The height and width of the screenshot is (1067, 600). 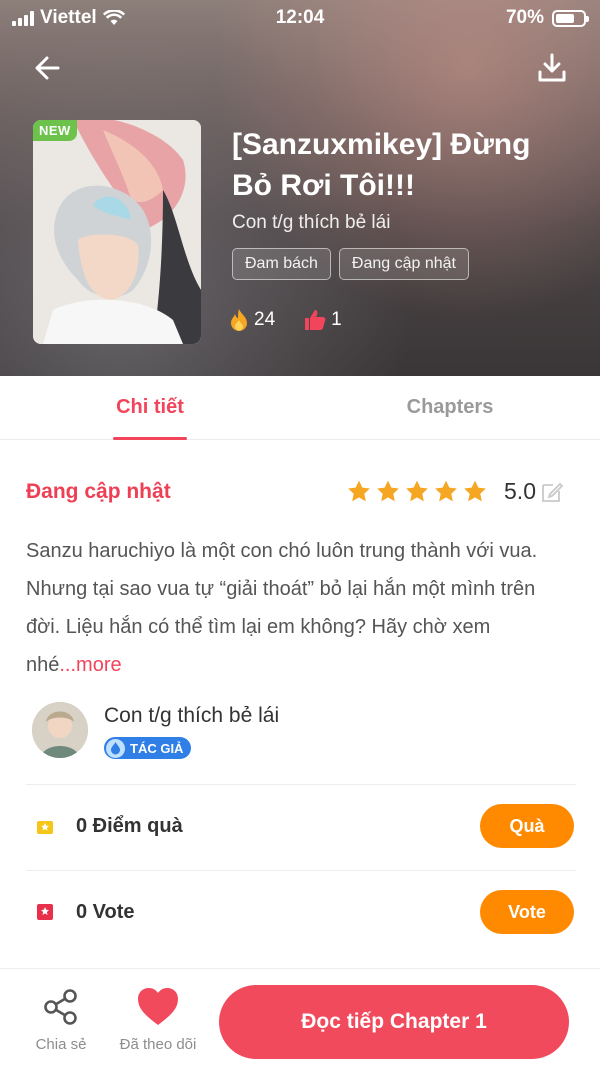 I want to click on rating-value: 5.0, so click(x=520, y=491).